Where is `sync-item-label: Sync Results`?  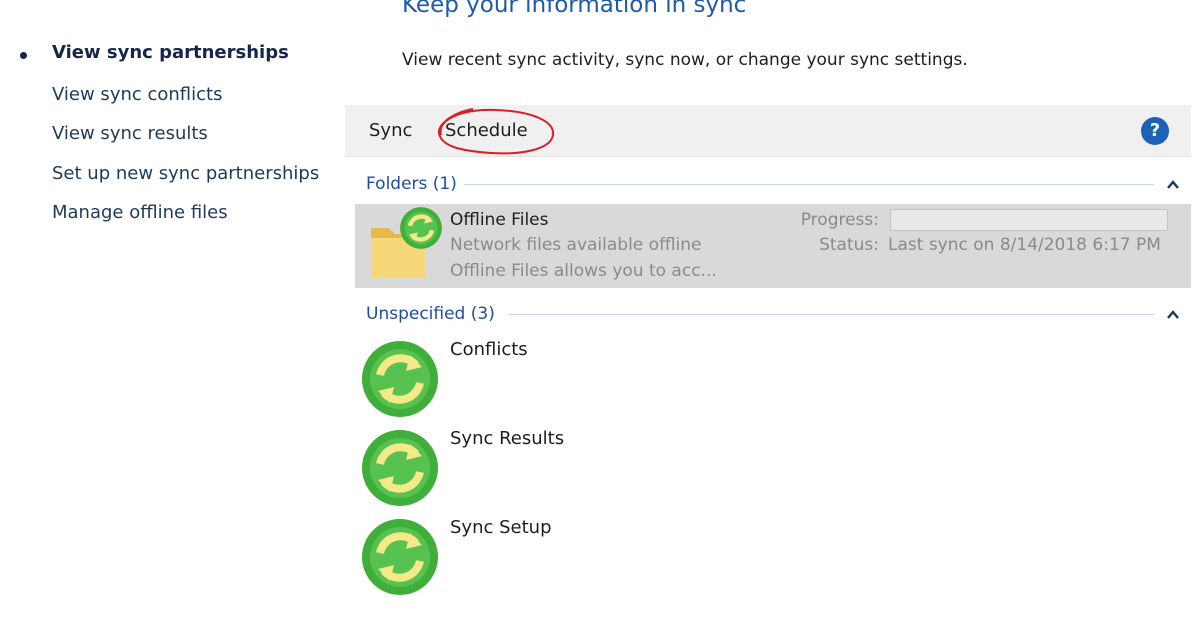 sync-item-label: Sync Results is located at coordinates (507, 438).